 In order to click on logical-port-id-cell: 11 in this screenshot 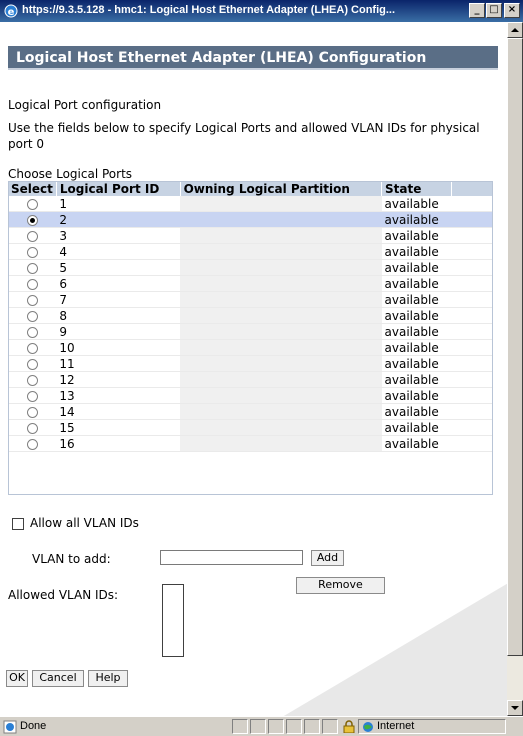, I will do `click(118, 363)`.